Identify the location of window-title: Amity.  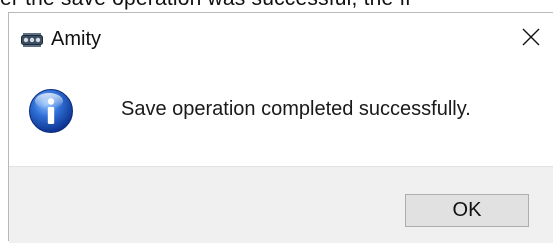
(76, 39).